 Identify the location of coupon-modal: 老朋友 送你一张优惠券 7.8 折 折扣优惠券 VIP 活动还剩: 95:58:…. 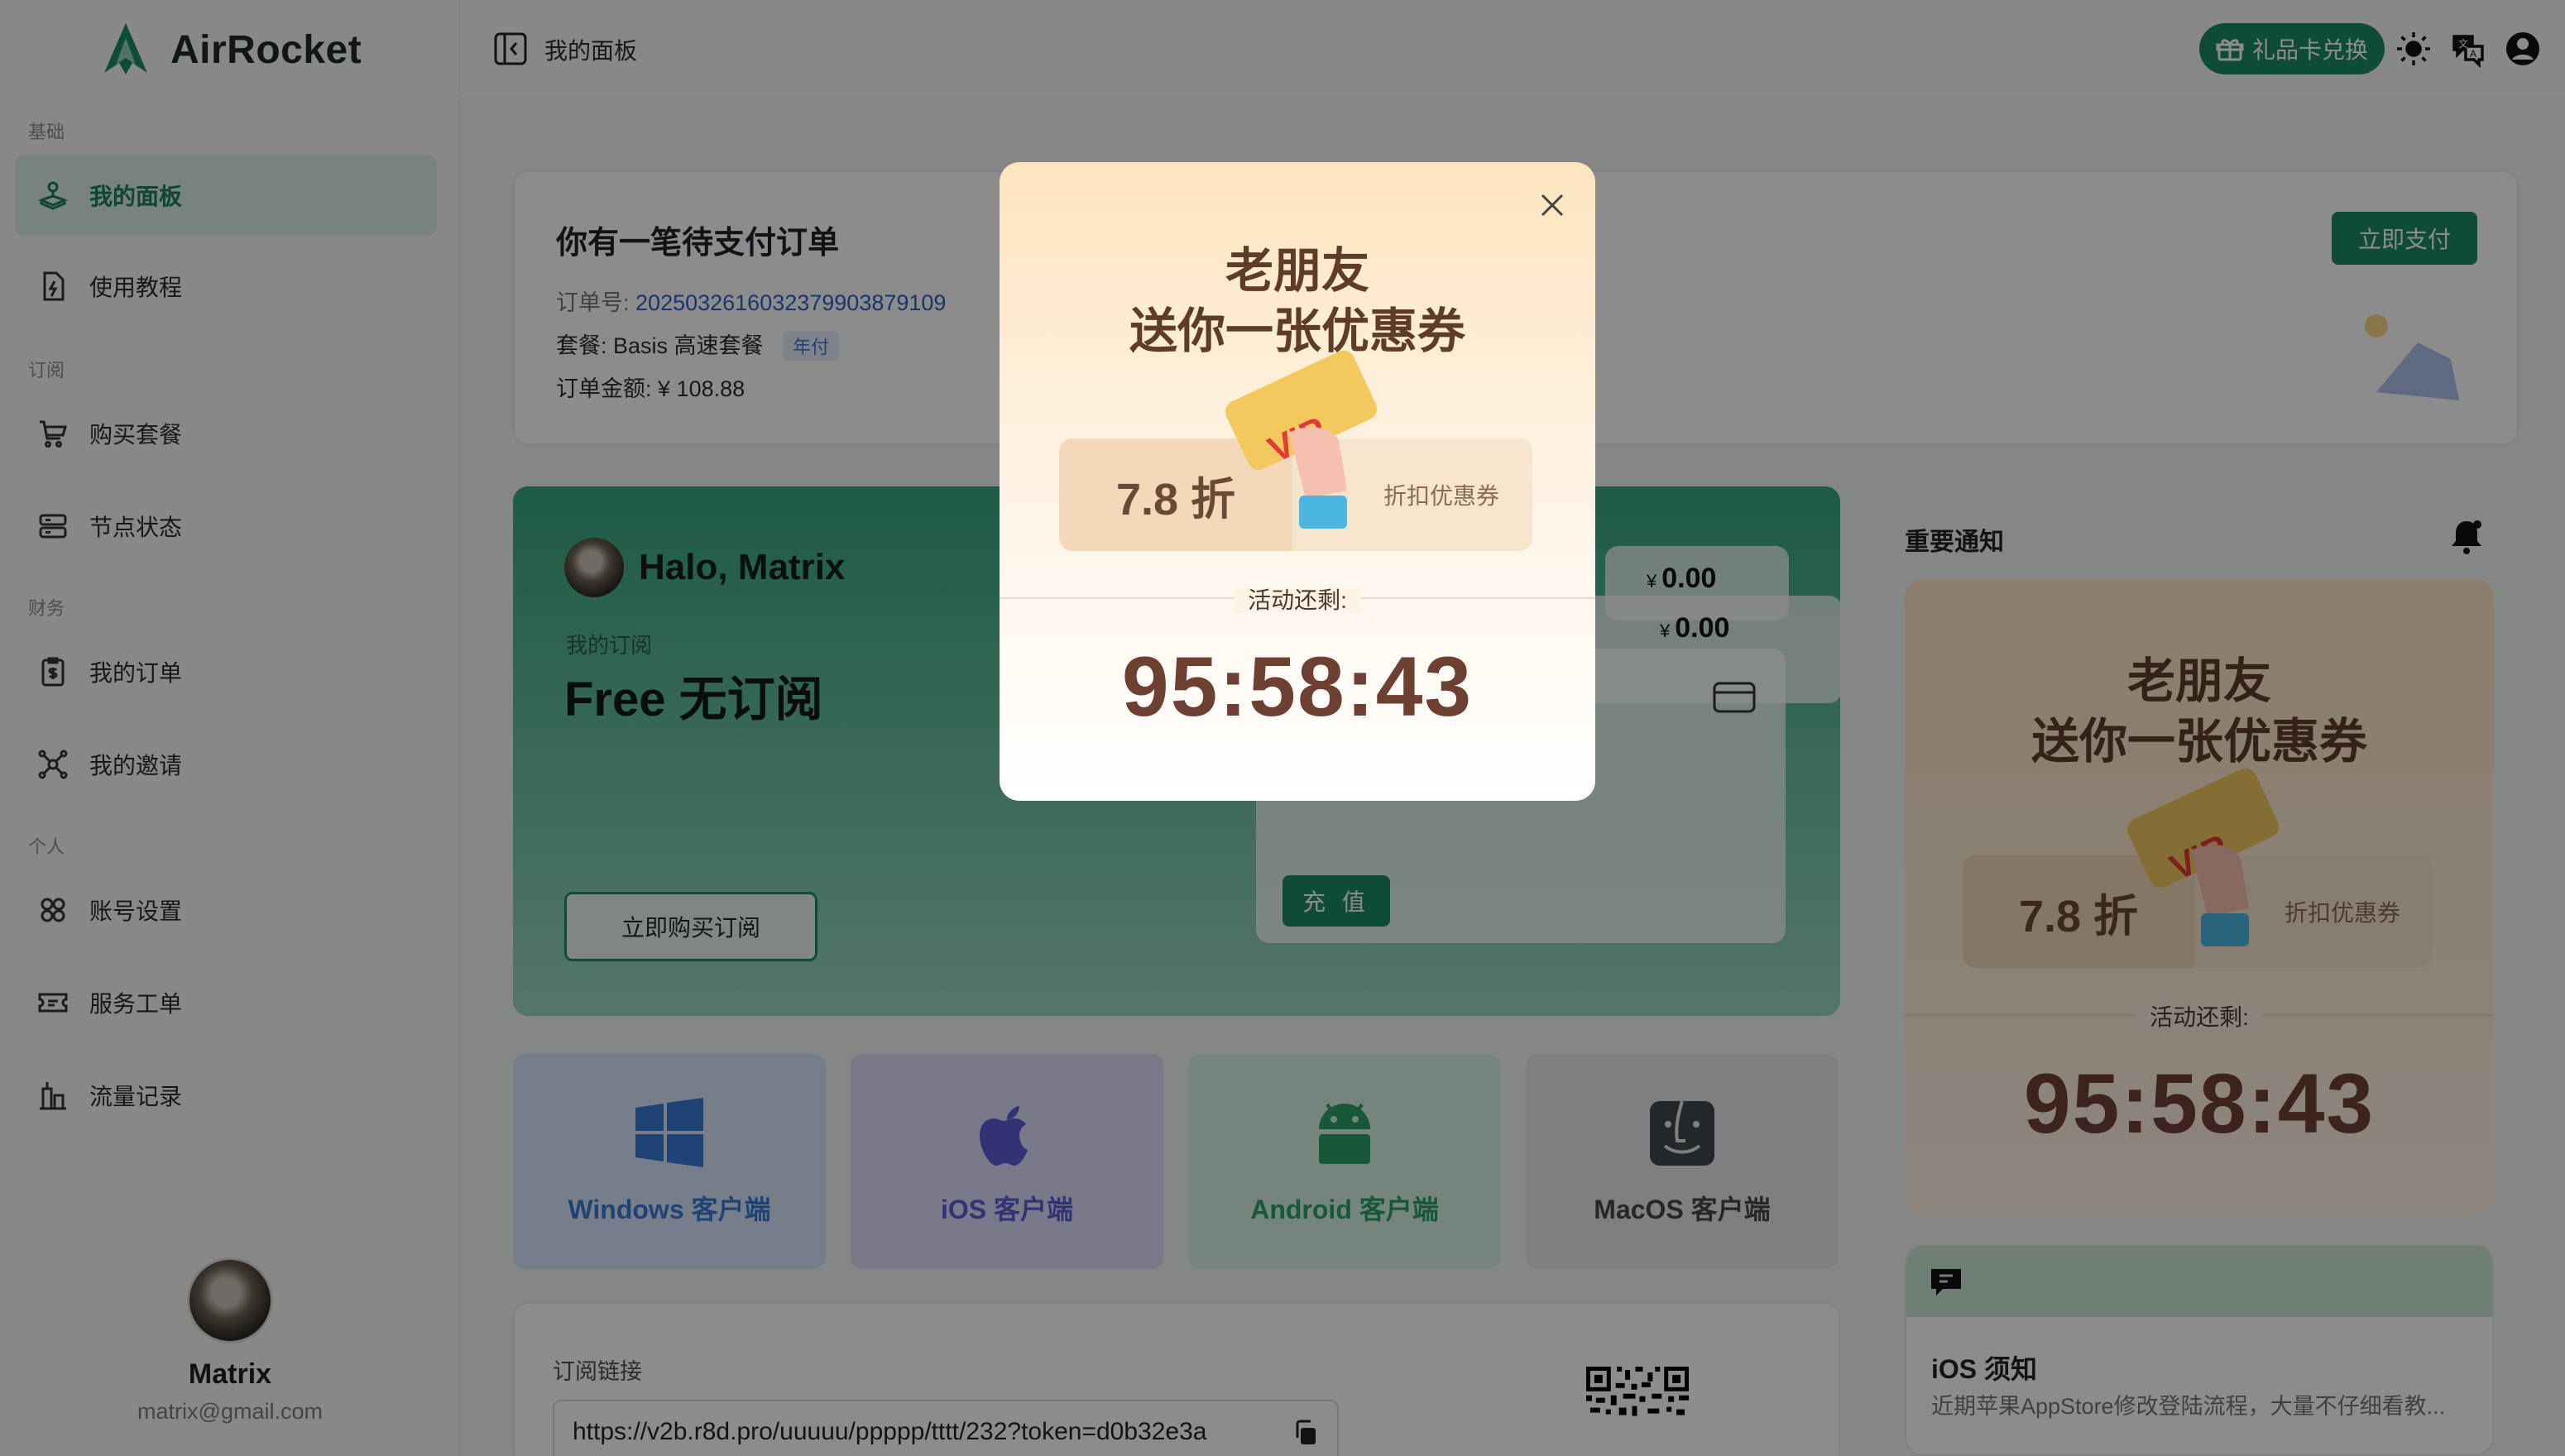
(1297, 481).